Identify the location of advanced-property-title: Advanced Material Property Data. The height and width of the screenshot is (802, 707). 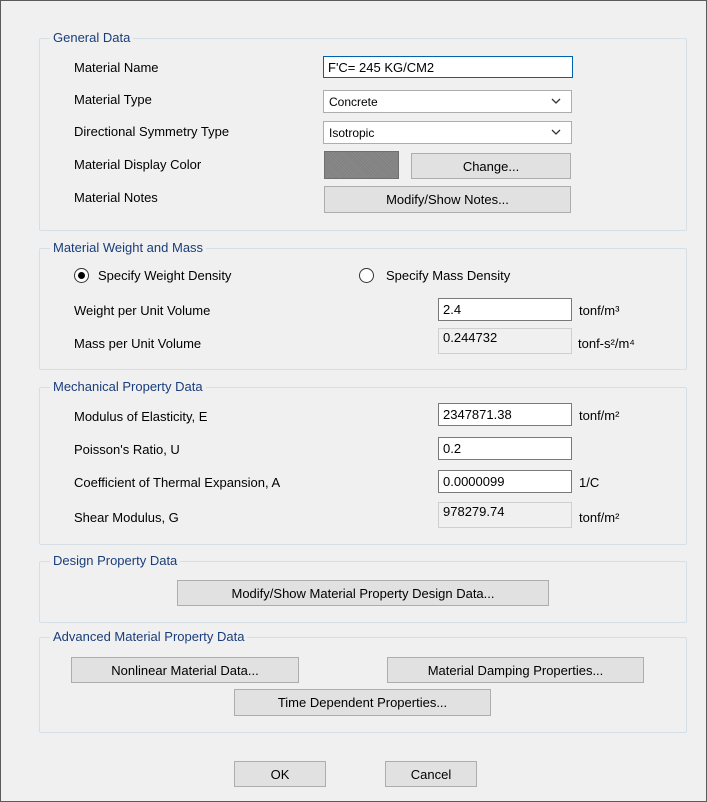
(149, 637).